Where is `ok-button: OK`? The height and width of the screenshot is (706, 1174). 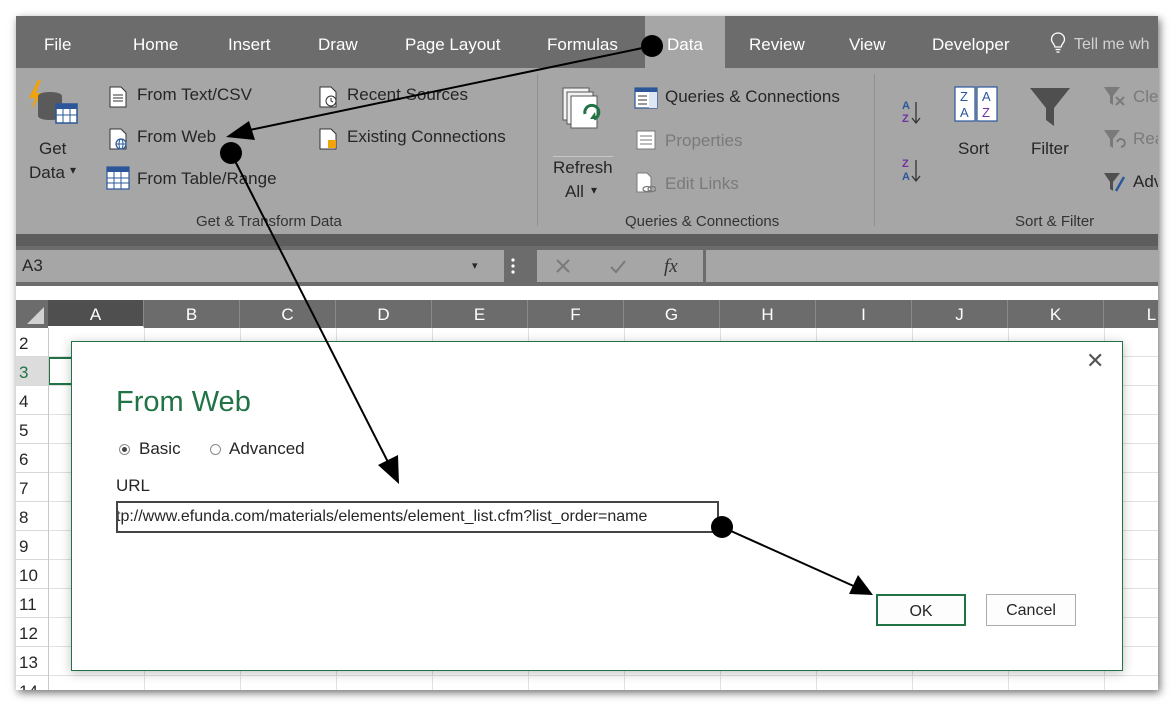 ok-button: OK is located at coordinates (921, 610).